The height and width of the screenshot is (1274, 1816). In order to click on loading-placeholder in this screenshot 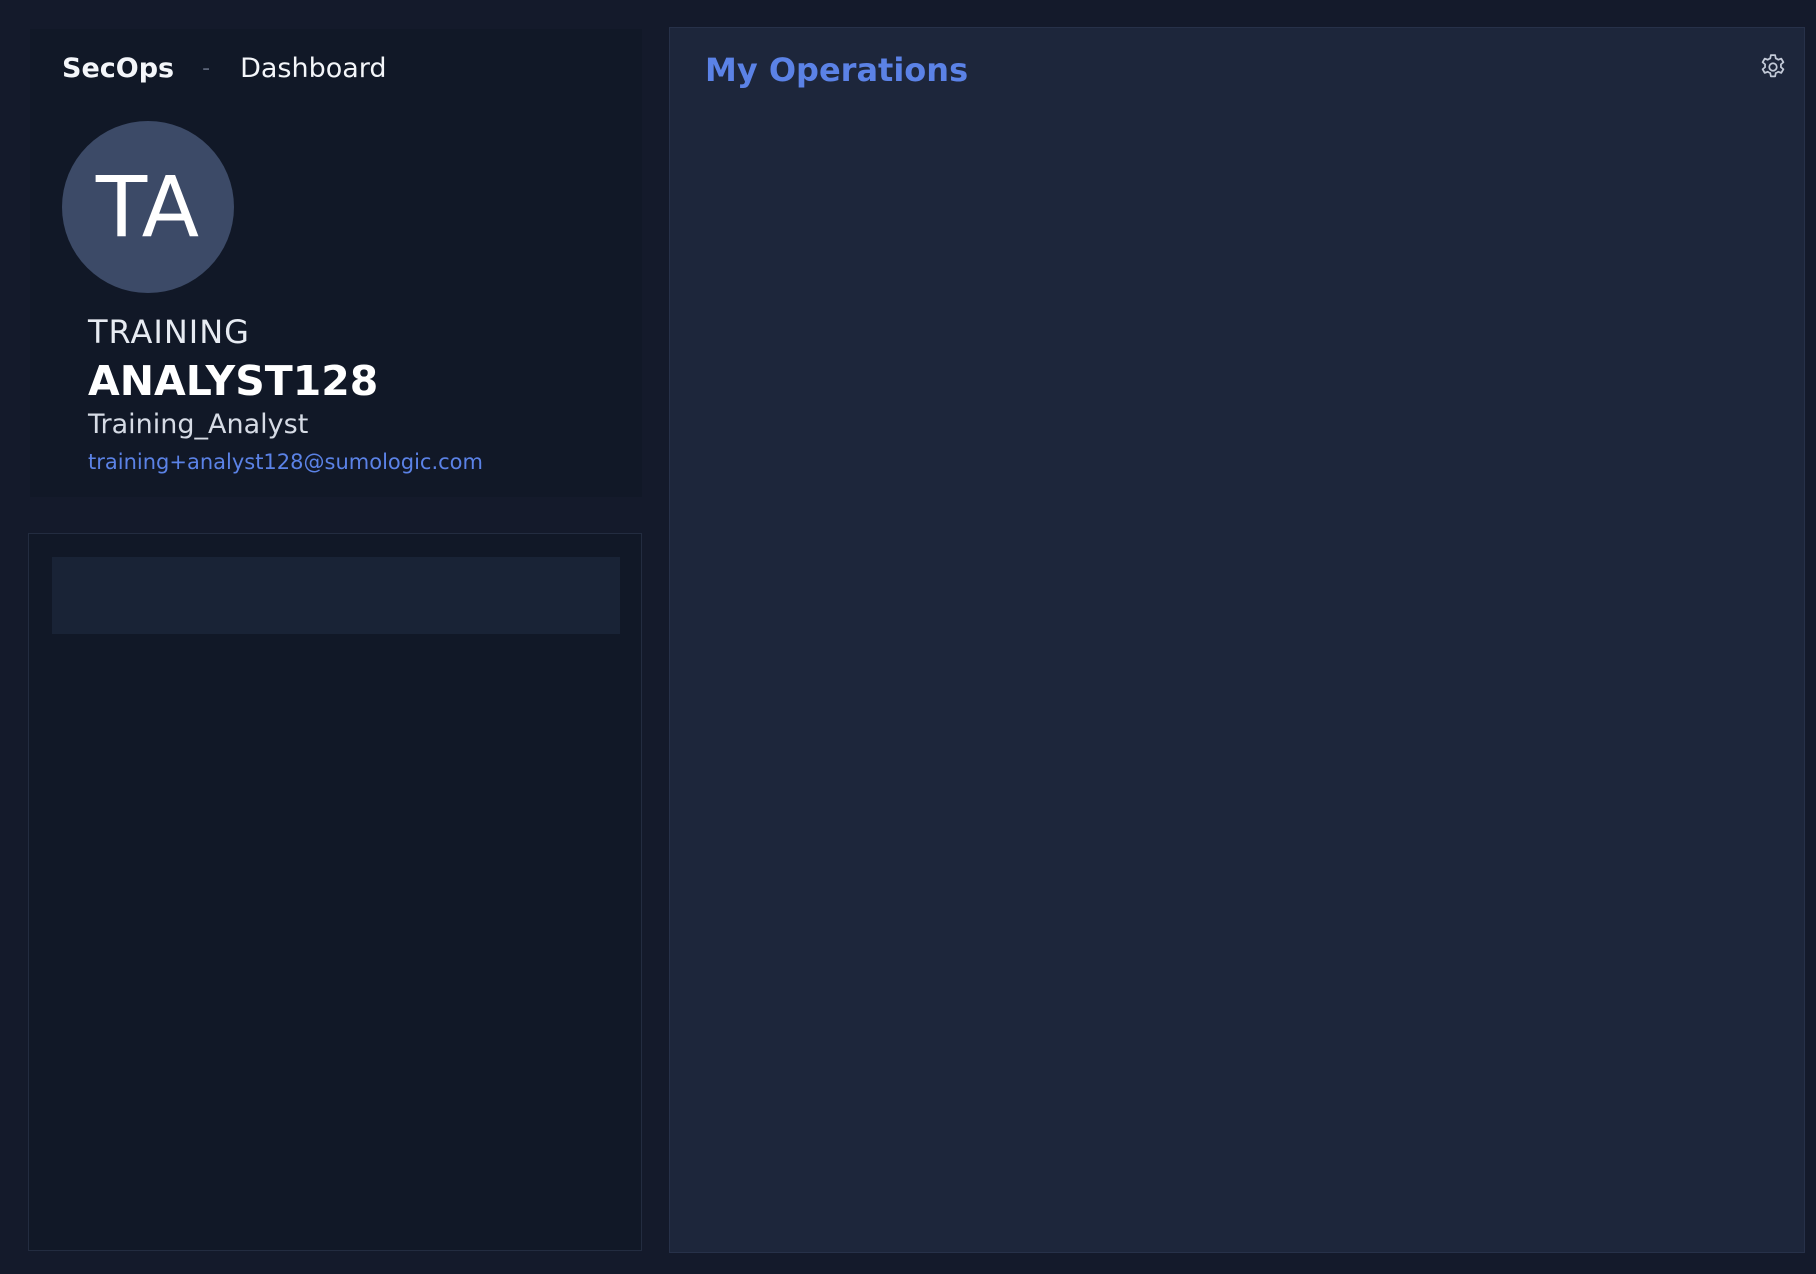, I will do `click(336, 595)`.